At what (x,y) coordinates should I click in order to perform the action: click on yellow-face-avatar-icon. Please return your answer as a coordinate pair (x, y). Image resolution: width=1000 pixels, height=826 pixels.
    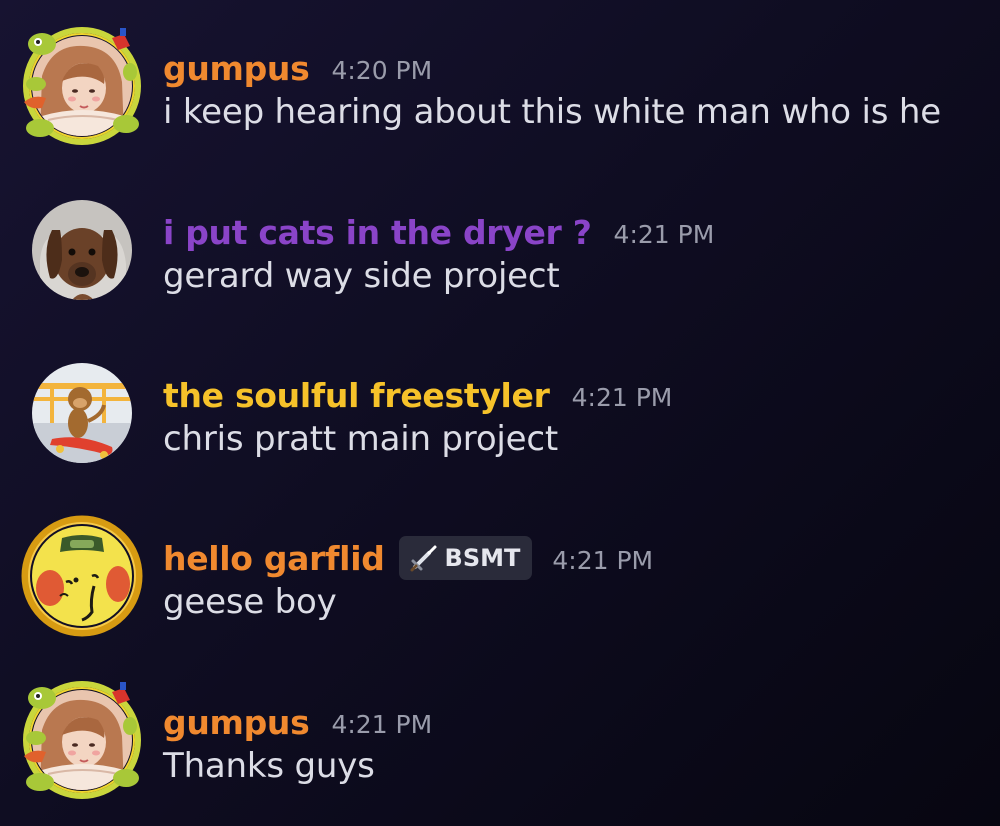
    Looking at the image, I should click on (82, 576).